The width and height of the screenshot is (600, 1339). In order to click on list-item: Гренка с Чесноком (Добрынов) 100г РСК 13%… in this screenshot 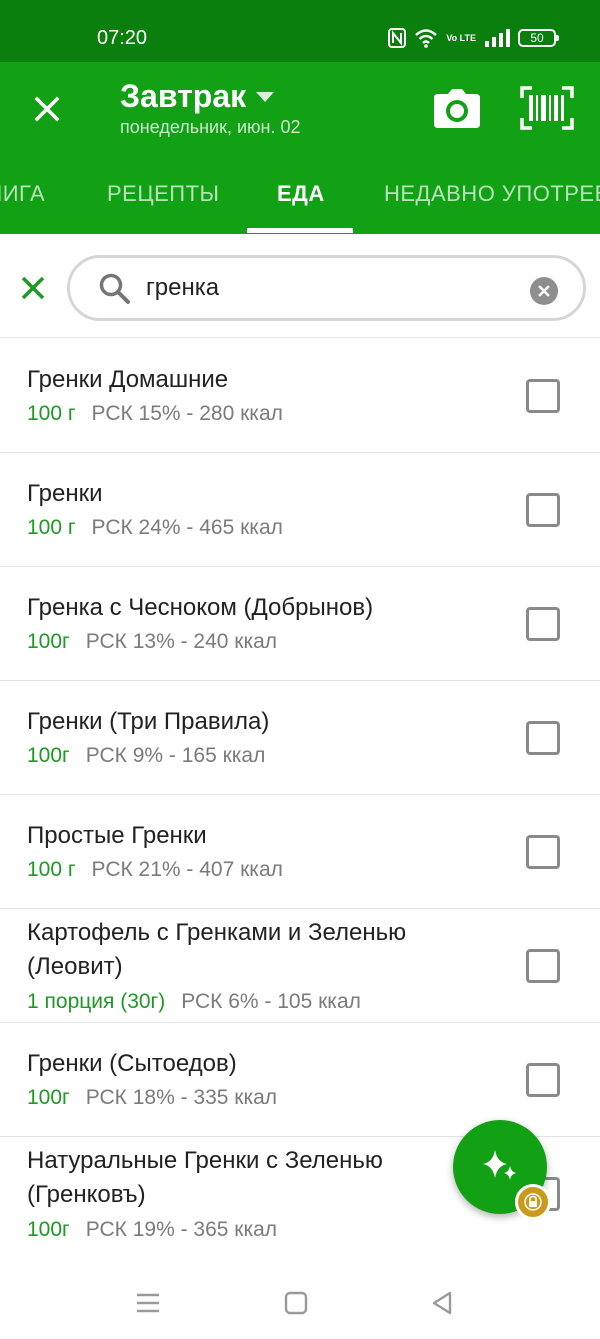, I will do `click(300, 624)`.